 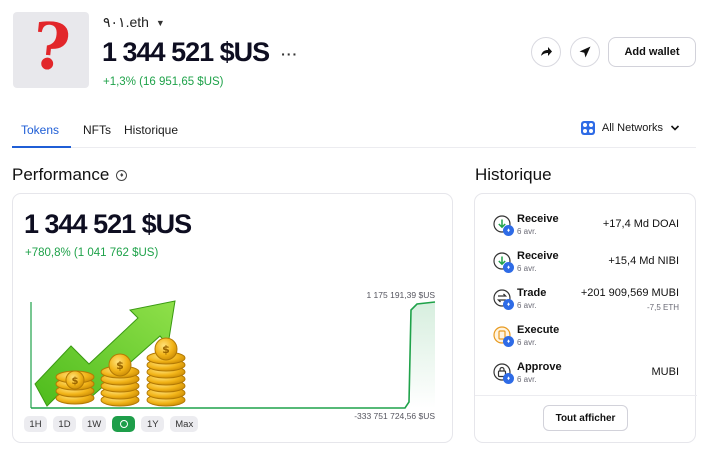 What do you see at coordinates (586, 266) in the screenshot?
I see `history-row: ♦ Receive 6 avr. +15,4 Md NIBI` at bounding box center [586, 266].